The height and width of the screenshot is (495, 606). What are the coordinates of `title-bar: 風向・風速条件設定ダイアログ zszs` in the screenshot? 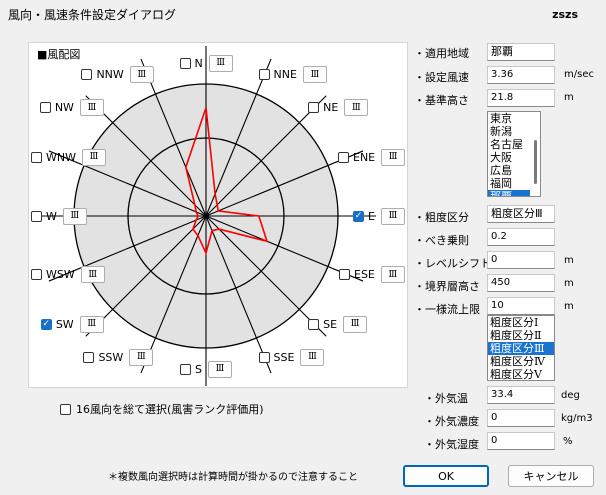 It's located at (303, 13).